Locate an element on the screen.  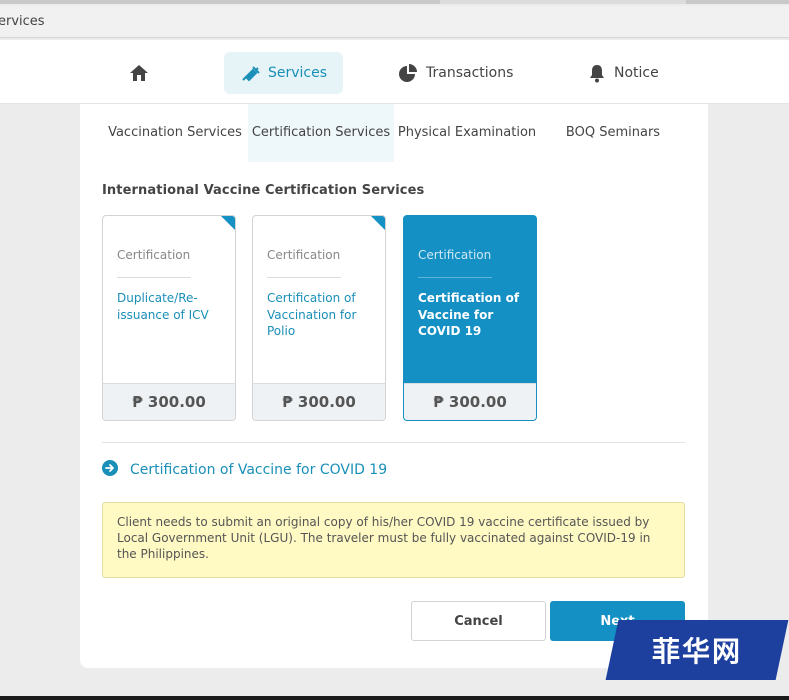
card-service-name: Certification of Vaccination for Polio is located at coordinates (312, 314).